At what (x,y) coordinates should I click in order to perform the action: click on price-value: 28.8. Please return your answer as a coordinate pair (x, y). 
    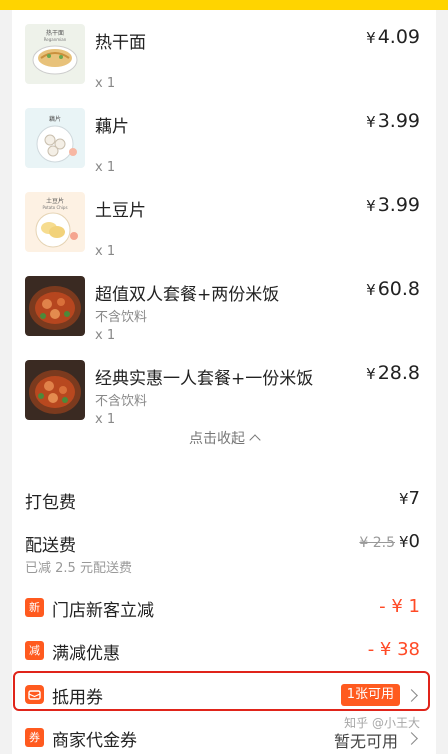
    Looking at the image, I should click on (398, 373).